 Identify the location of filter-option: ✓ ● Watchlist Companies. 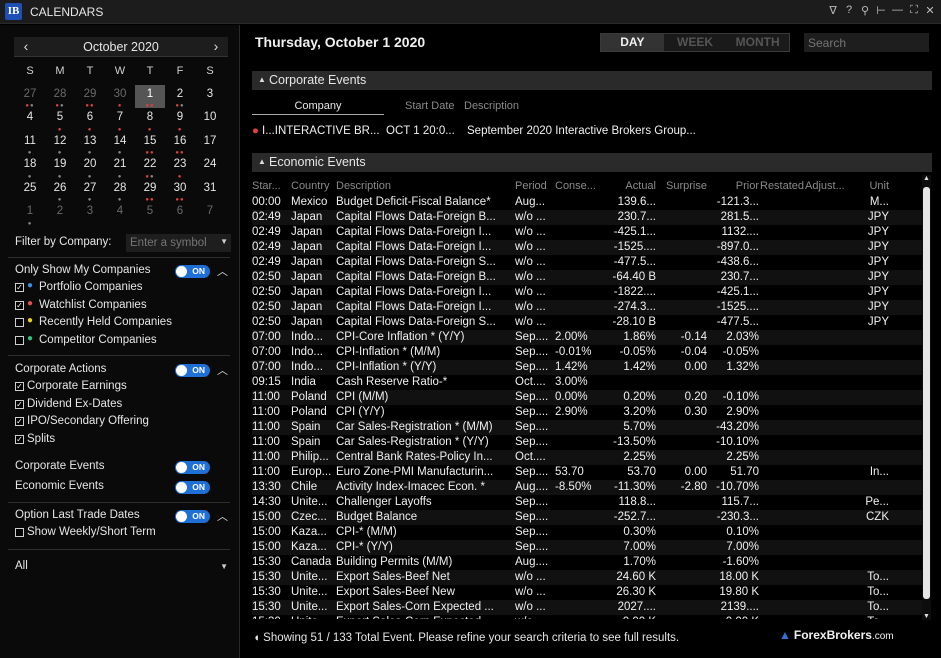
(122, 307).